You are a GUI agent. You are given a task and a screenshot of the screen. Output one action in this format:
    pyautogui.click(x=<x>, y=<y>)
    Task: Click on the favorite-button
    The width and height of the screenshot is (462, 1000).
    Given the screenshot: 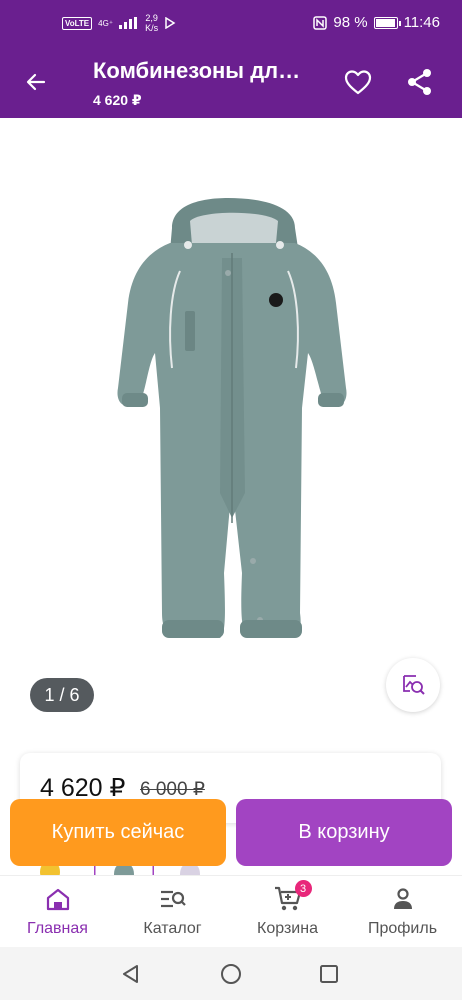 What is the action you would take?
    pyautogui.click(x=358, y=82)
    